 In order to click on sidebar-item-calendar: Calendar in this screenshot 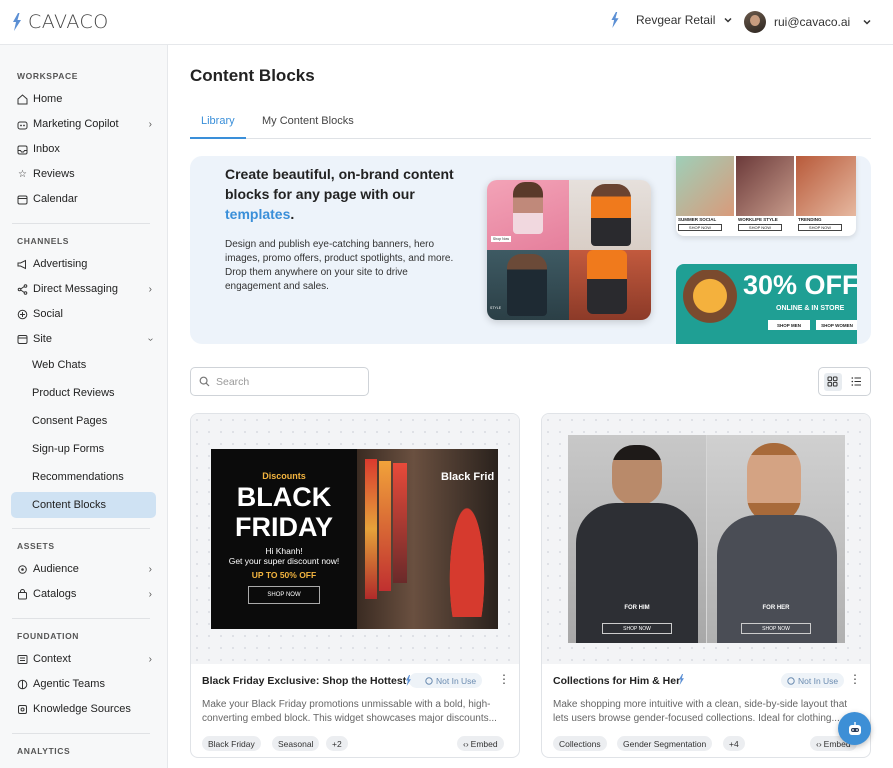, I will do `click(84, 199)`.